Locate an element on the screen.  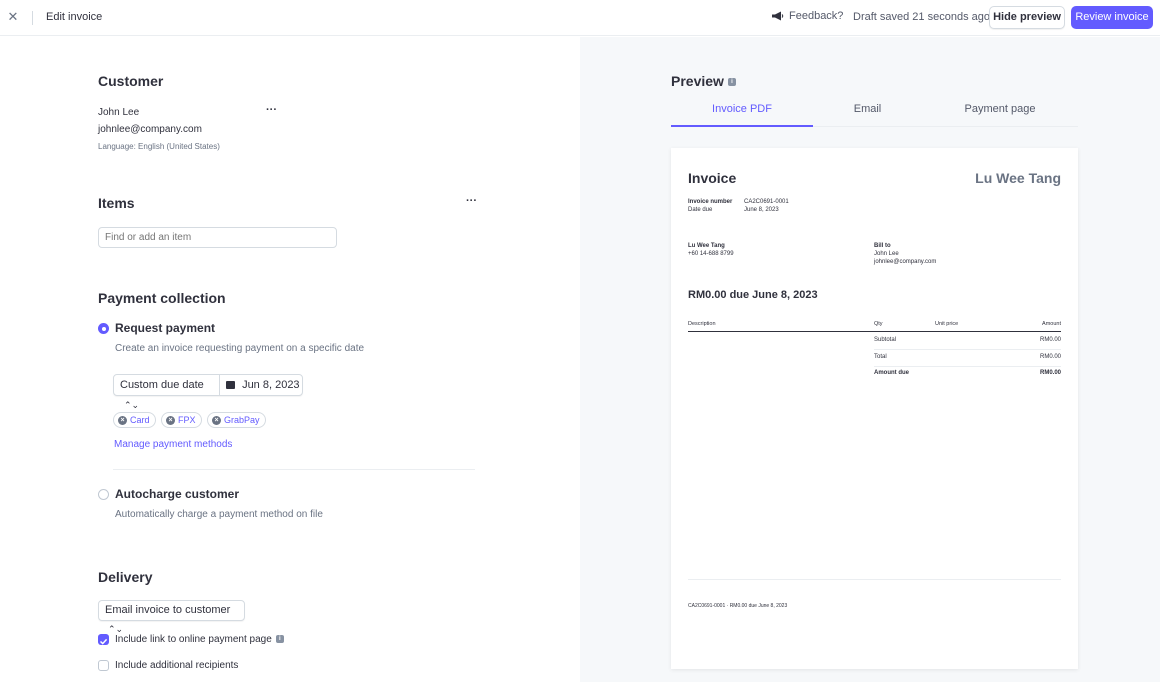
item-search-input is located at coordinates (217, 237).